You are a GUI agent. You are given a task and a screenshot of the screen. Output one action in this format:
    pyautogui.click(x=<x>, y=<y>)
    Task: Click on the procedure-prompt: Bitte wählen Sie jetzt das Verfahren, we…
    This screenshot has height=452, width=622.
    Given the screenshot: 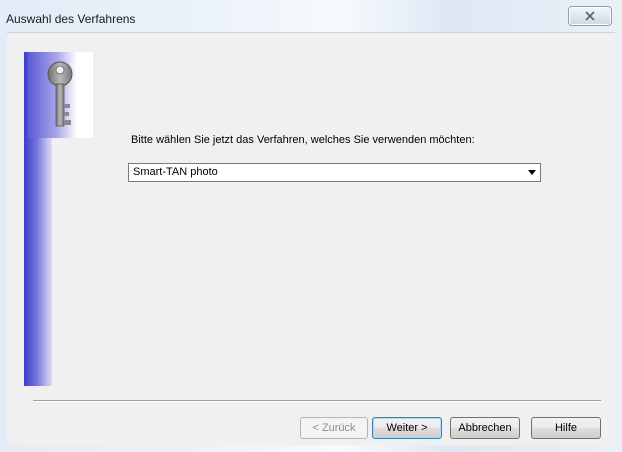 What is the action you would take?
    pyautogui.click(x=303, y=140)
    